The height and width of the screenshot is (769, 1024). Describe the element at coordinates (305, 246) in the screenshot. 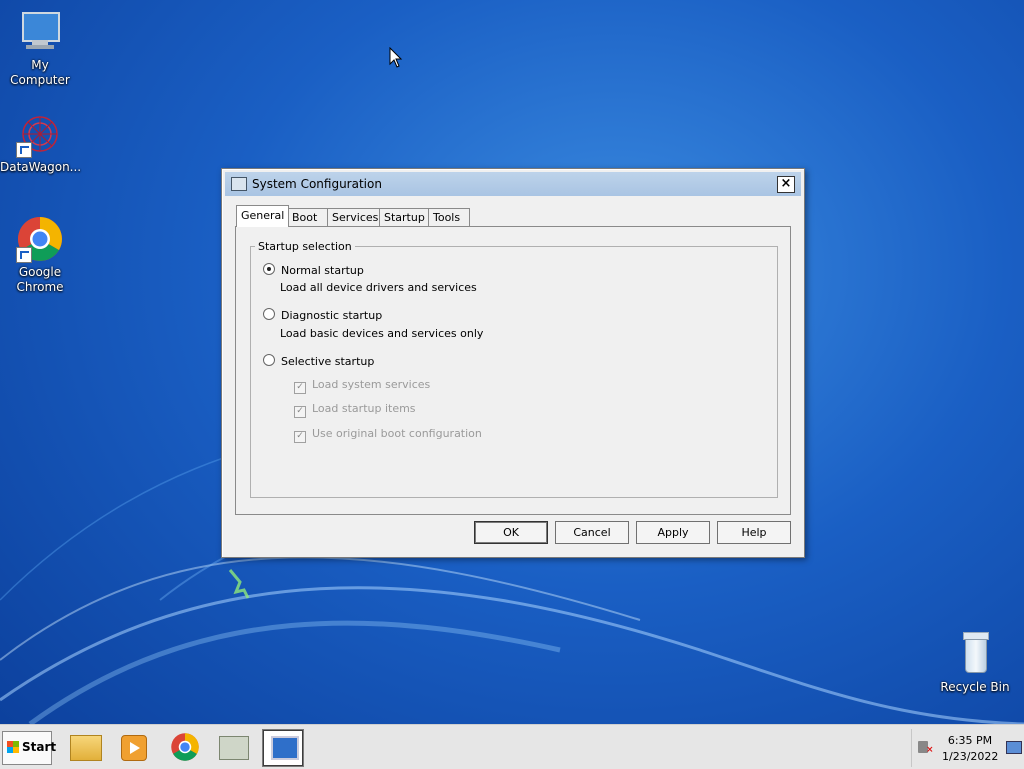

I see `group-title: Startup selection` at that location.